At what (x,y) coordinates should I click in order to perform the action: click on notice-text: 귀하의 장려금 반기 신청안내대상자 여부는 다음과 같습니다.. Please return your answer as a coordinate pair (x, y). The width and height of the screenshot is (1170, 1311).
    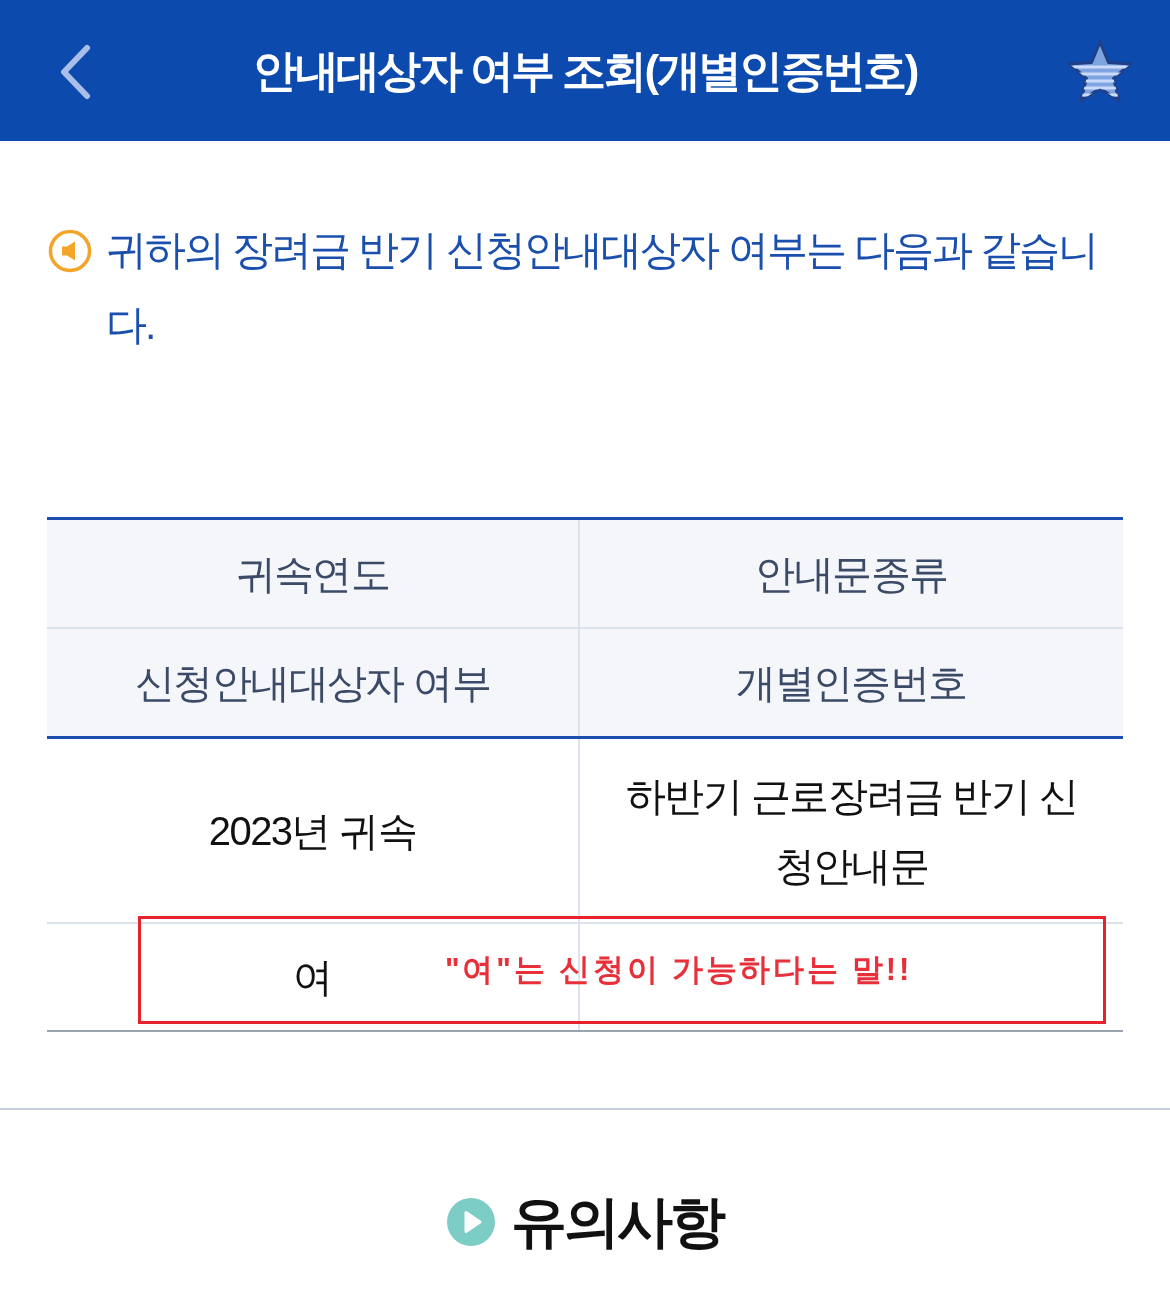
    Looking at the image, I should click on (602, 288).